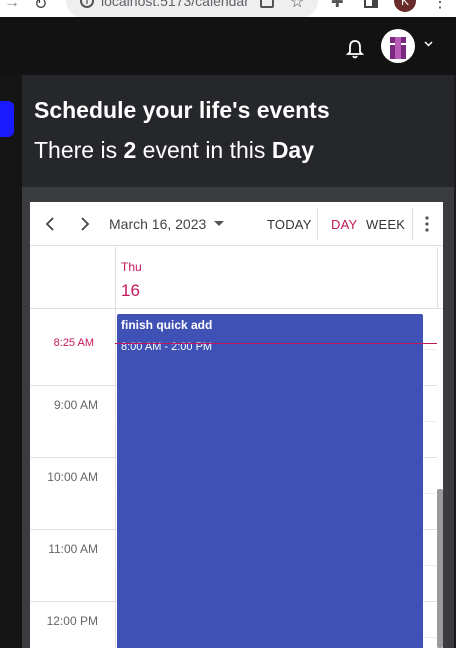 This screenshot has height=648, width=456. I want to click on extensions-icon: ✚, so click(337, 5).